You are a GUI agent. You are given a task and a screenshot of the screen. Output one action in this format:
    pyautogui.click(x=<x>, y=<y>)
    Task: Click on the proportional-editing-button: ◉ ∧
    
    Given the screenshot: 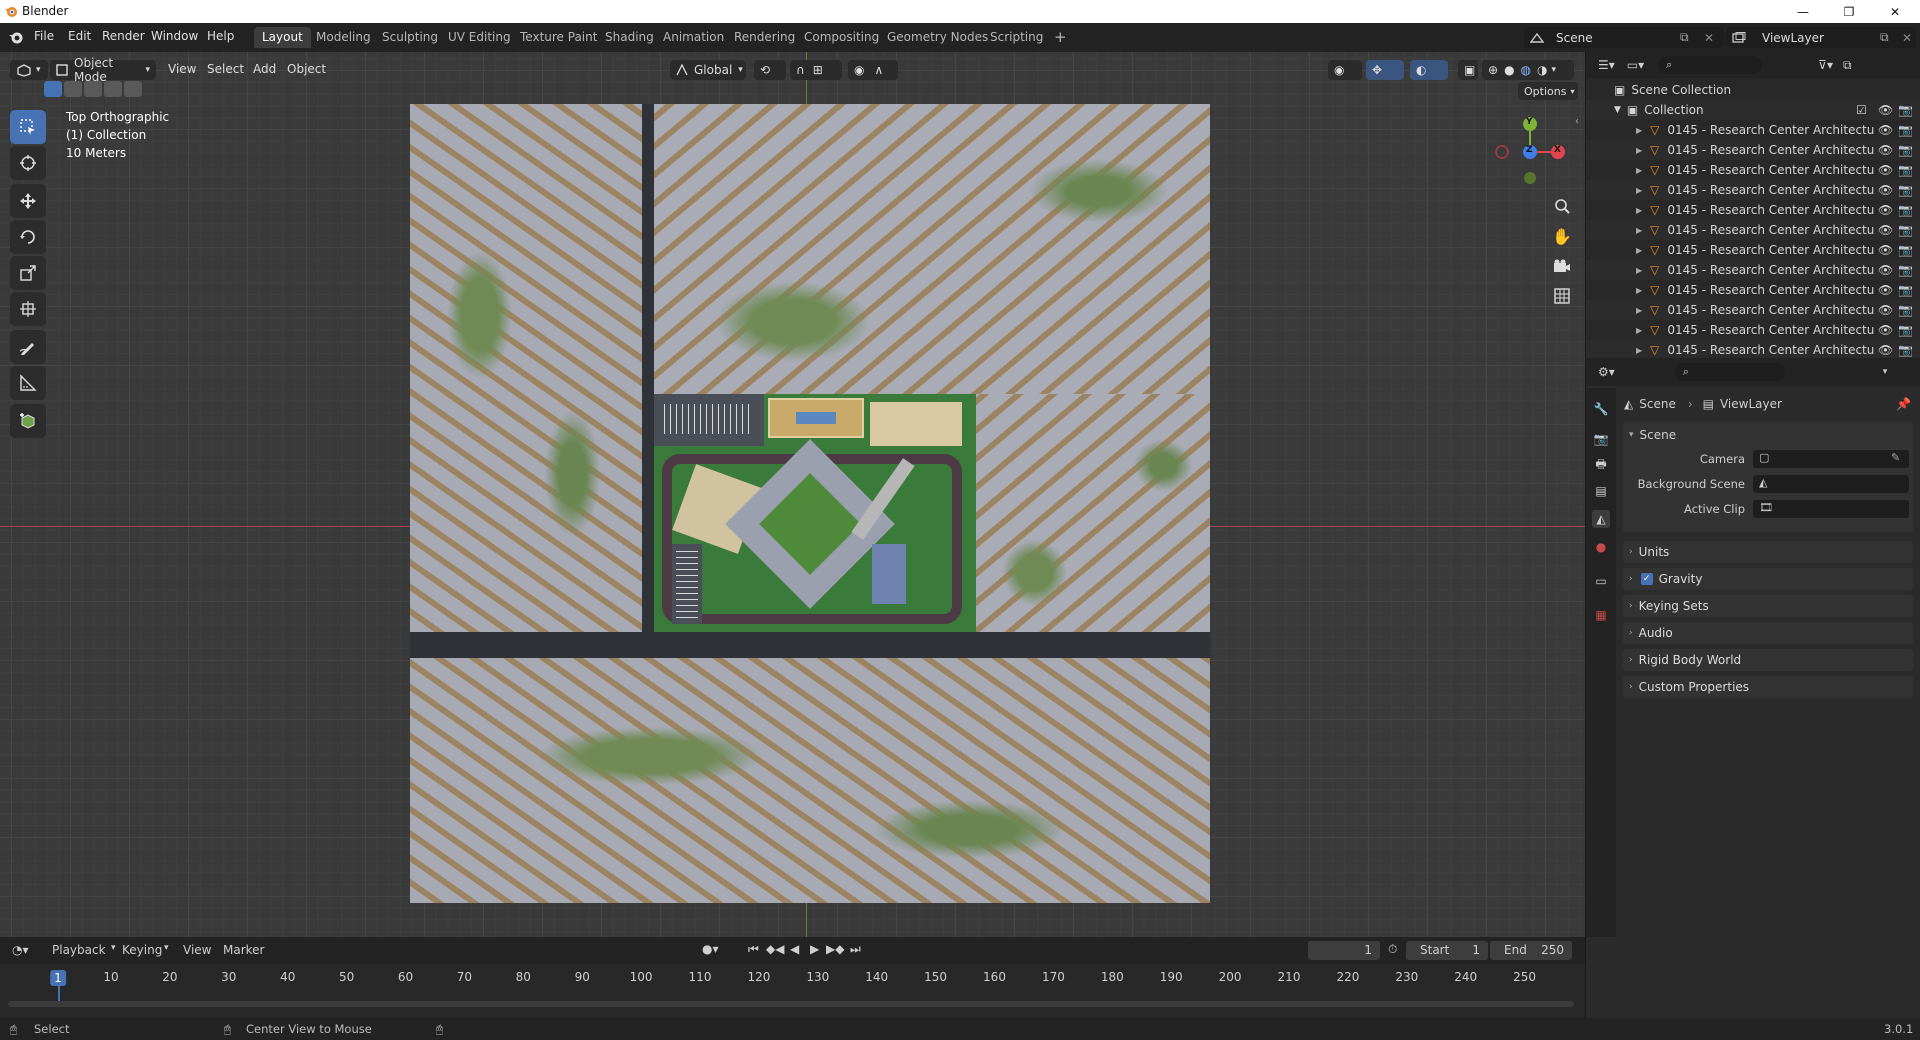 What is the action you would take?
    pyautogui.click(x=873, y=70)
    